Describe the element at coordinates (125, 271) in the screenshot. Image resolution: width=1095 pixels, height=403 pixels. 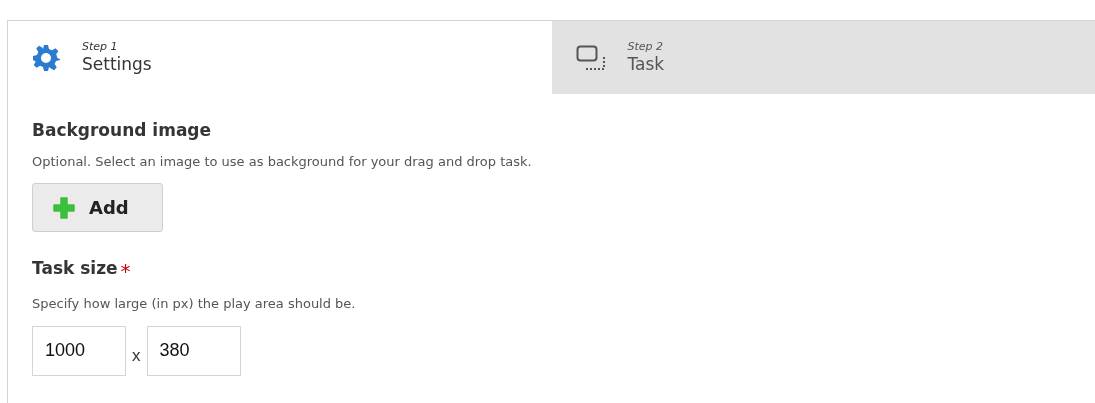
I see `required-asterisk: *` at that location.